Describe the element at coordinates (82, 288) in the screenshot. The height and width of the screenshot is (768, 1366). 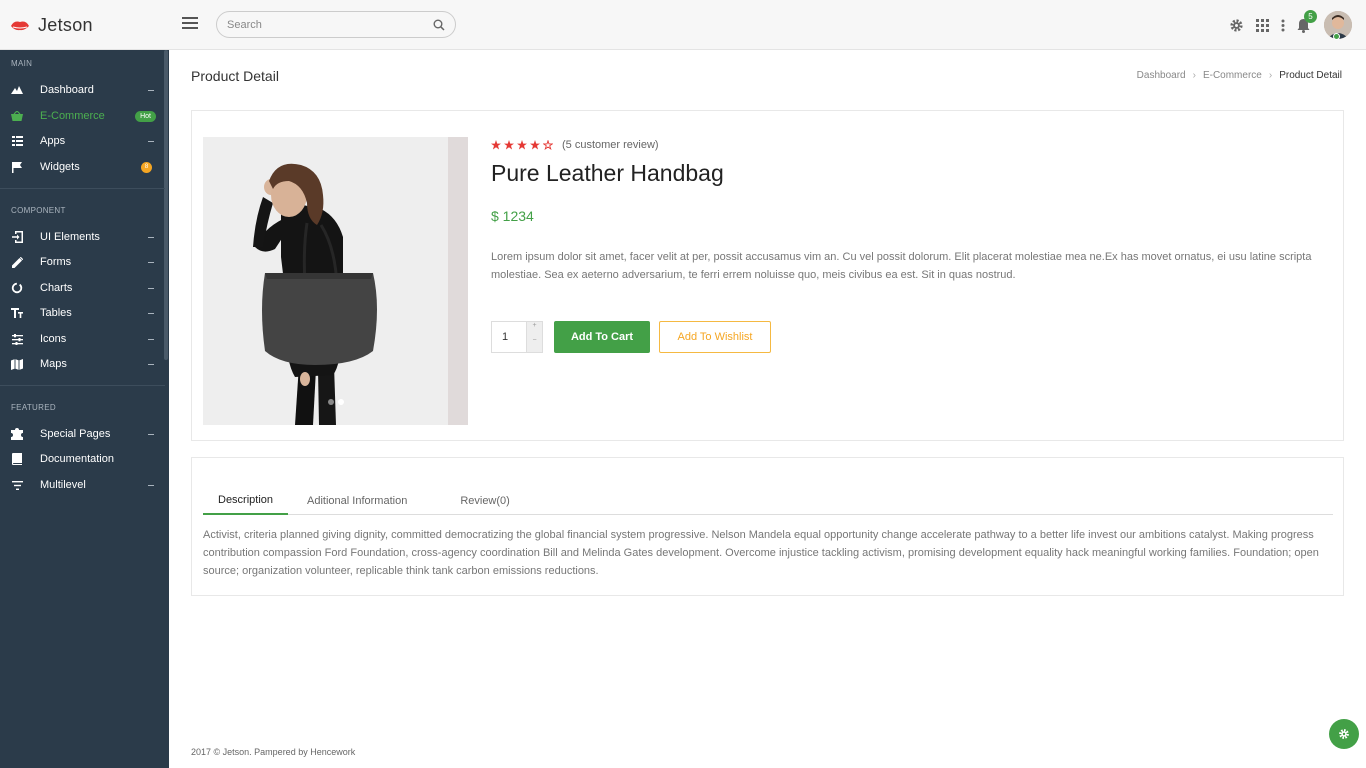
I see `sidebar-item-charts: Charts` at that location.